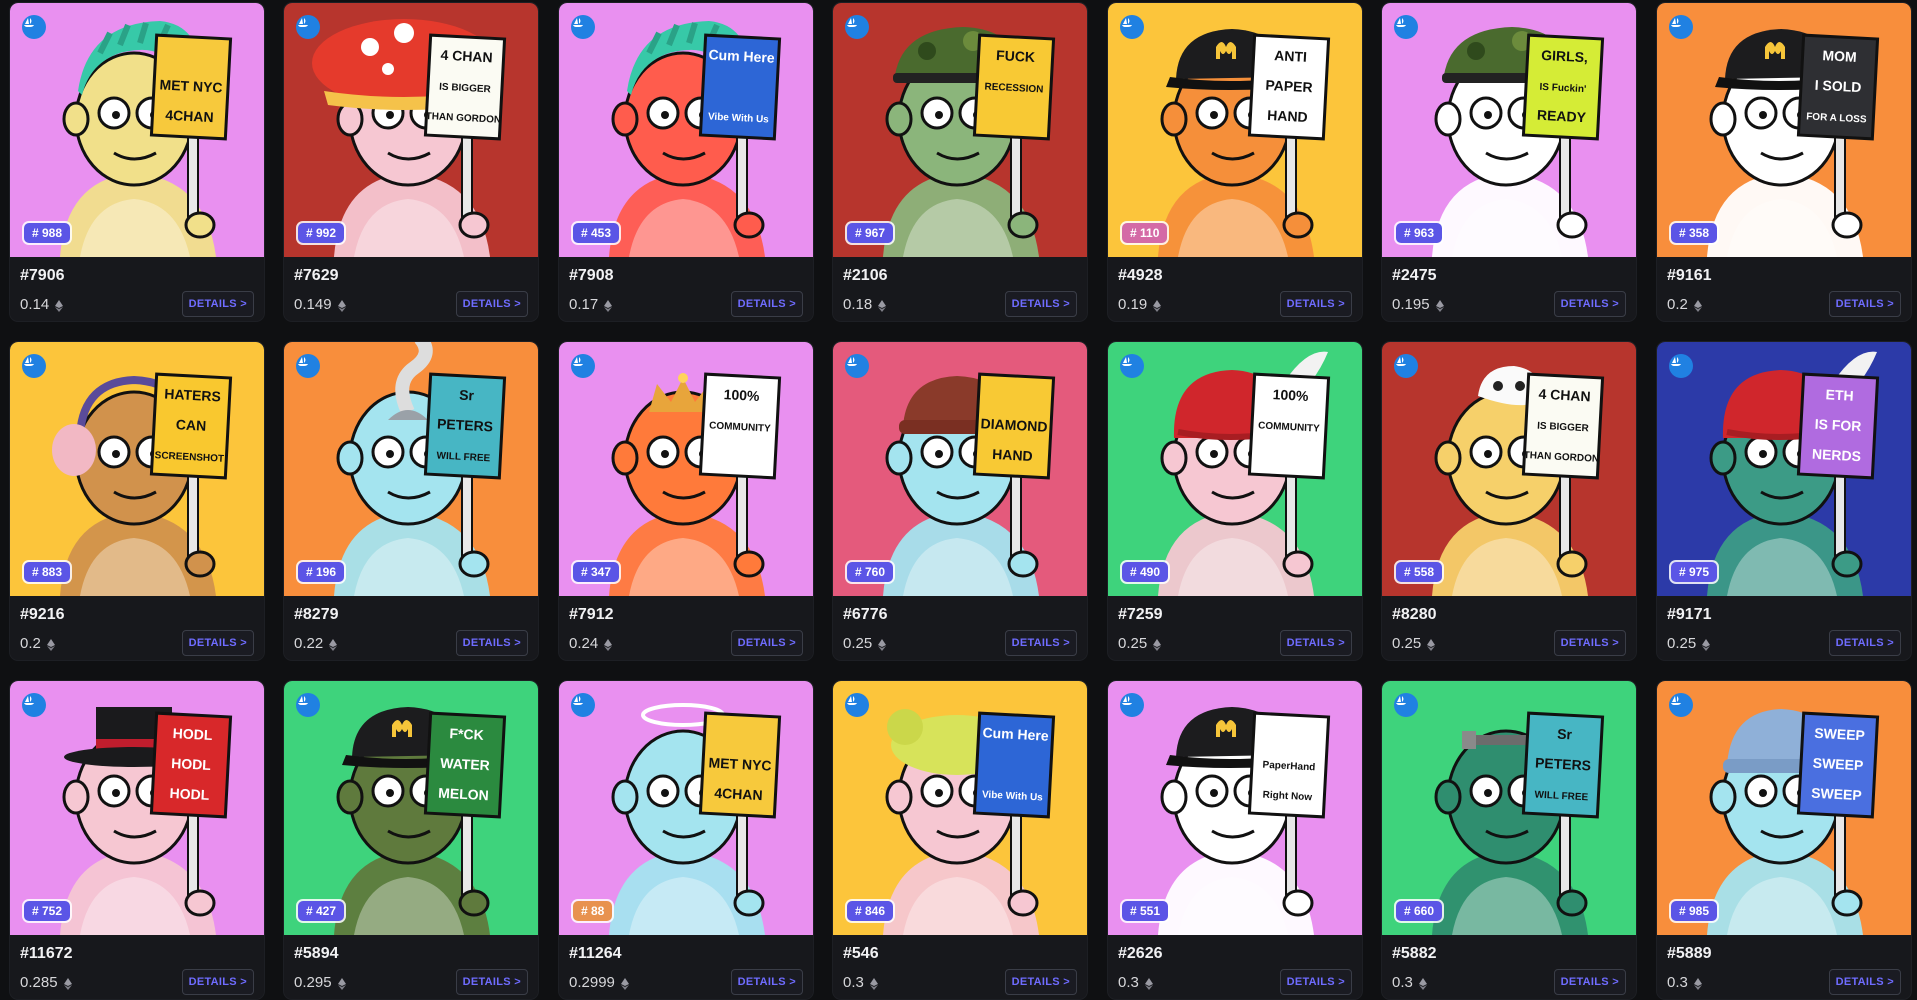 This screenshot has height=1000, width=1917. Describe the element at coordinates (1140, 953) in the screenshot. I see `token-id: #2626` at that location.